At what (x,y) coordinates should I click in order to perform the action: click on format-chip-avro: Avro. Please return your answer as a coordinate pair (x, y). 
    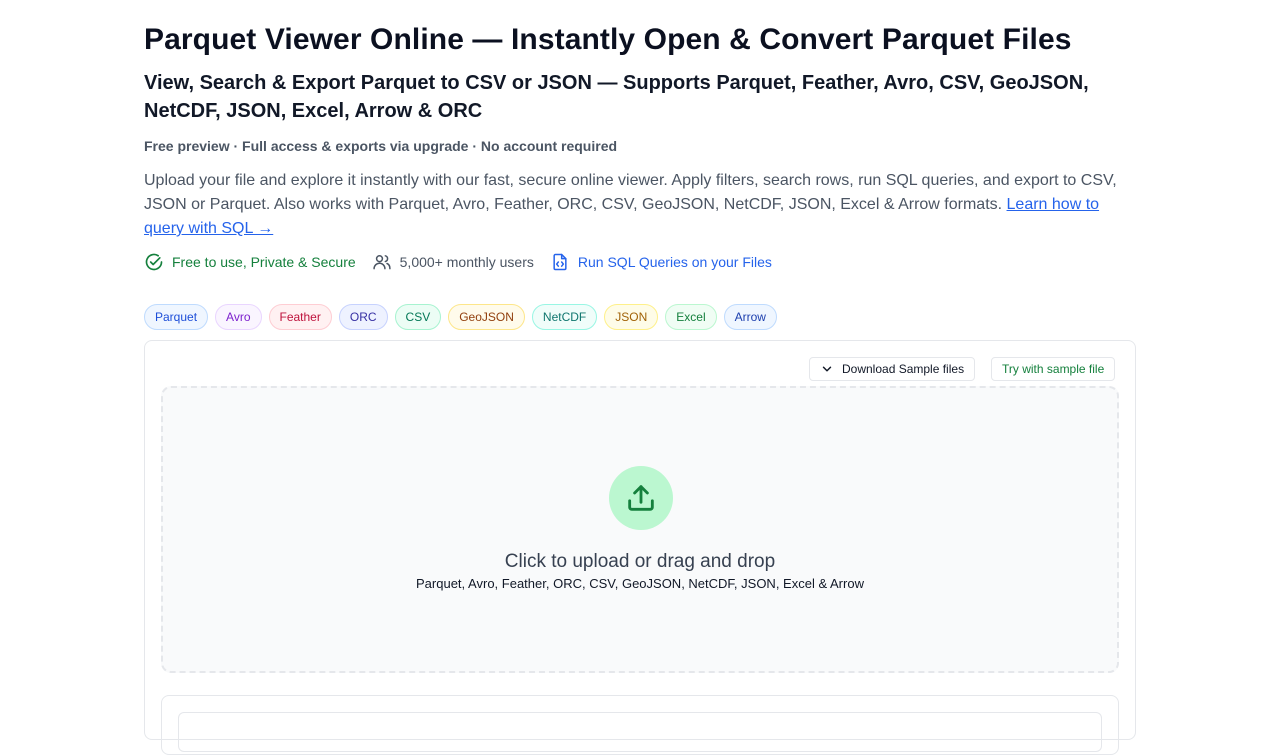
    Looking at the image, I should click on (238, 317).